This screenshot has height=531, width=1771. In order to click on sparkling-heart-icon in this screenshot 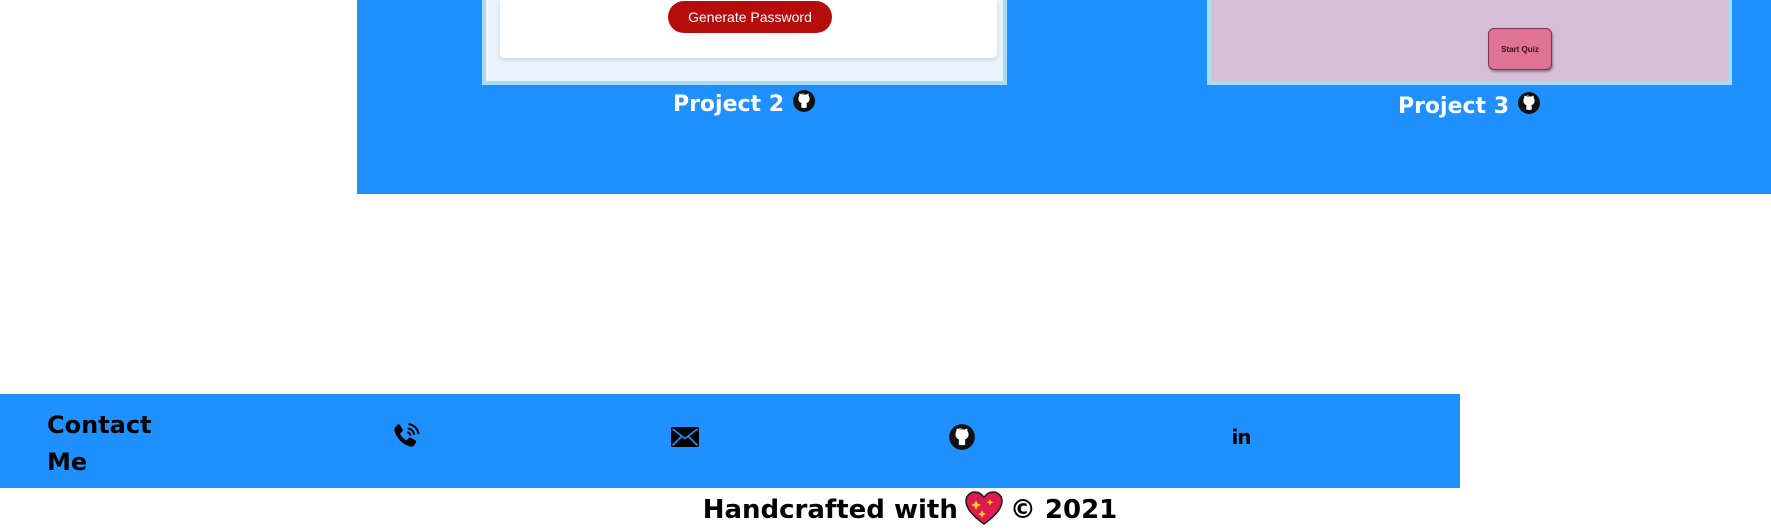, I will do `click(984, 508)`.